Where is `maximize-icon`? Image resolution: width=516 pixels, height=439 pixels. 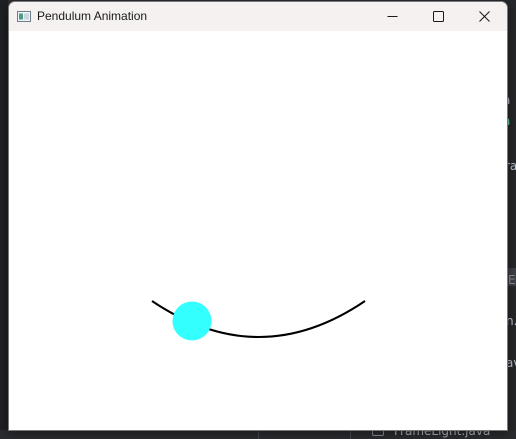 maximize-icon is located at coordinates (438, 16).